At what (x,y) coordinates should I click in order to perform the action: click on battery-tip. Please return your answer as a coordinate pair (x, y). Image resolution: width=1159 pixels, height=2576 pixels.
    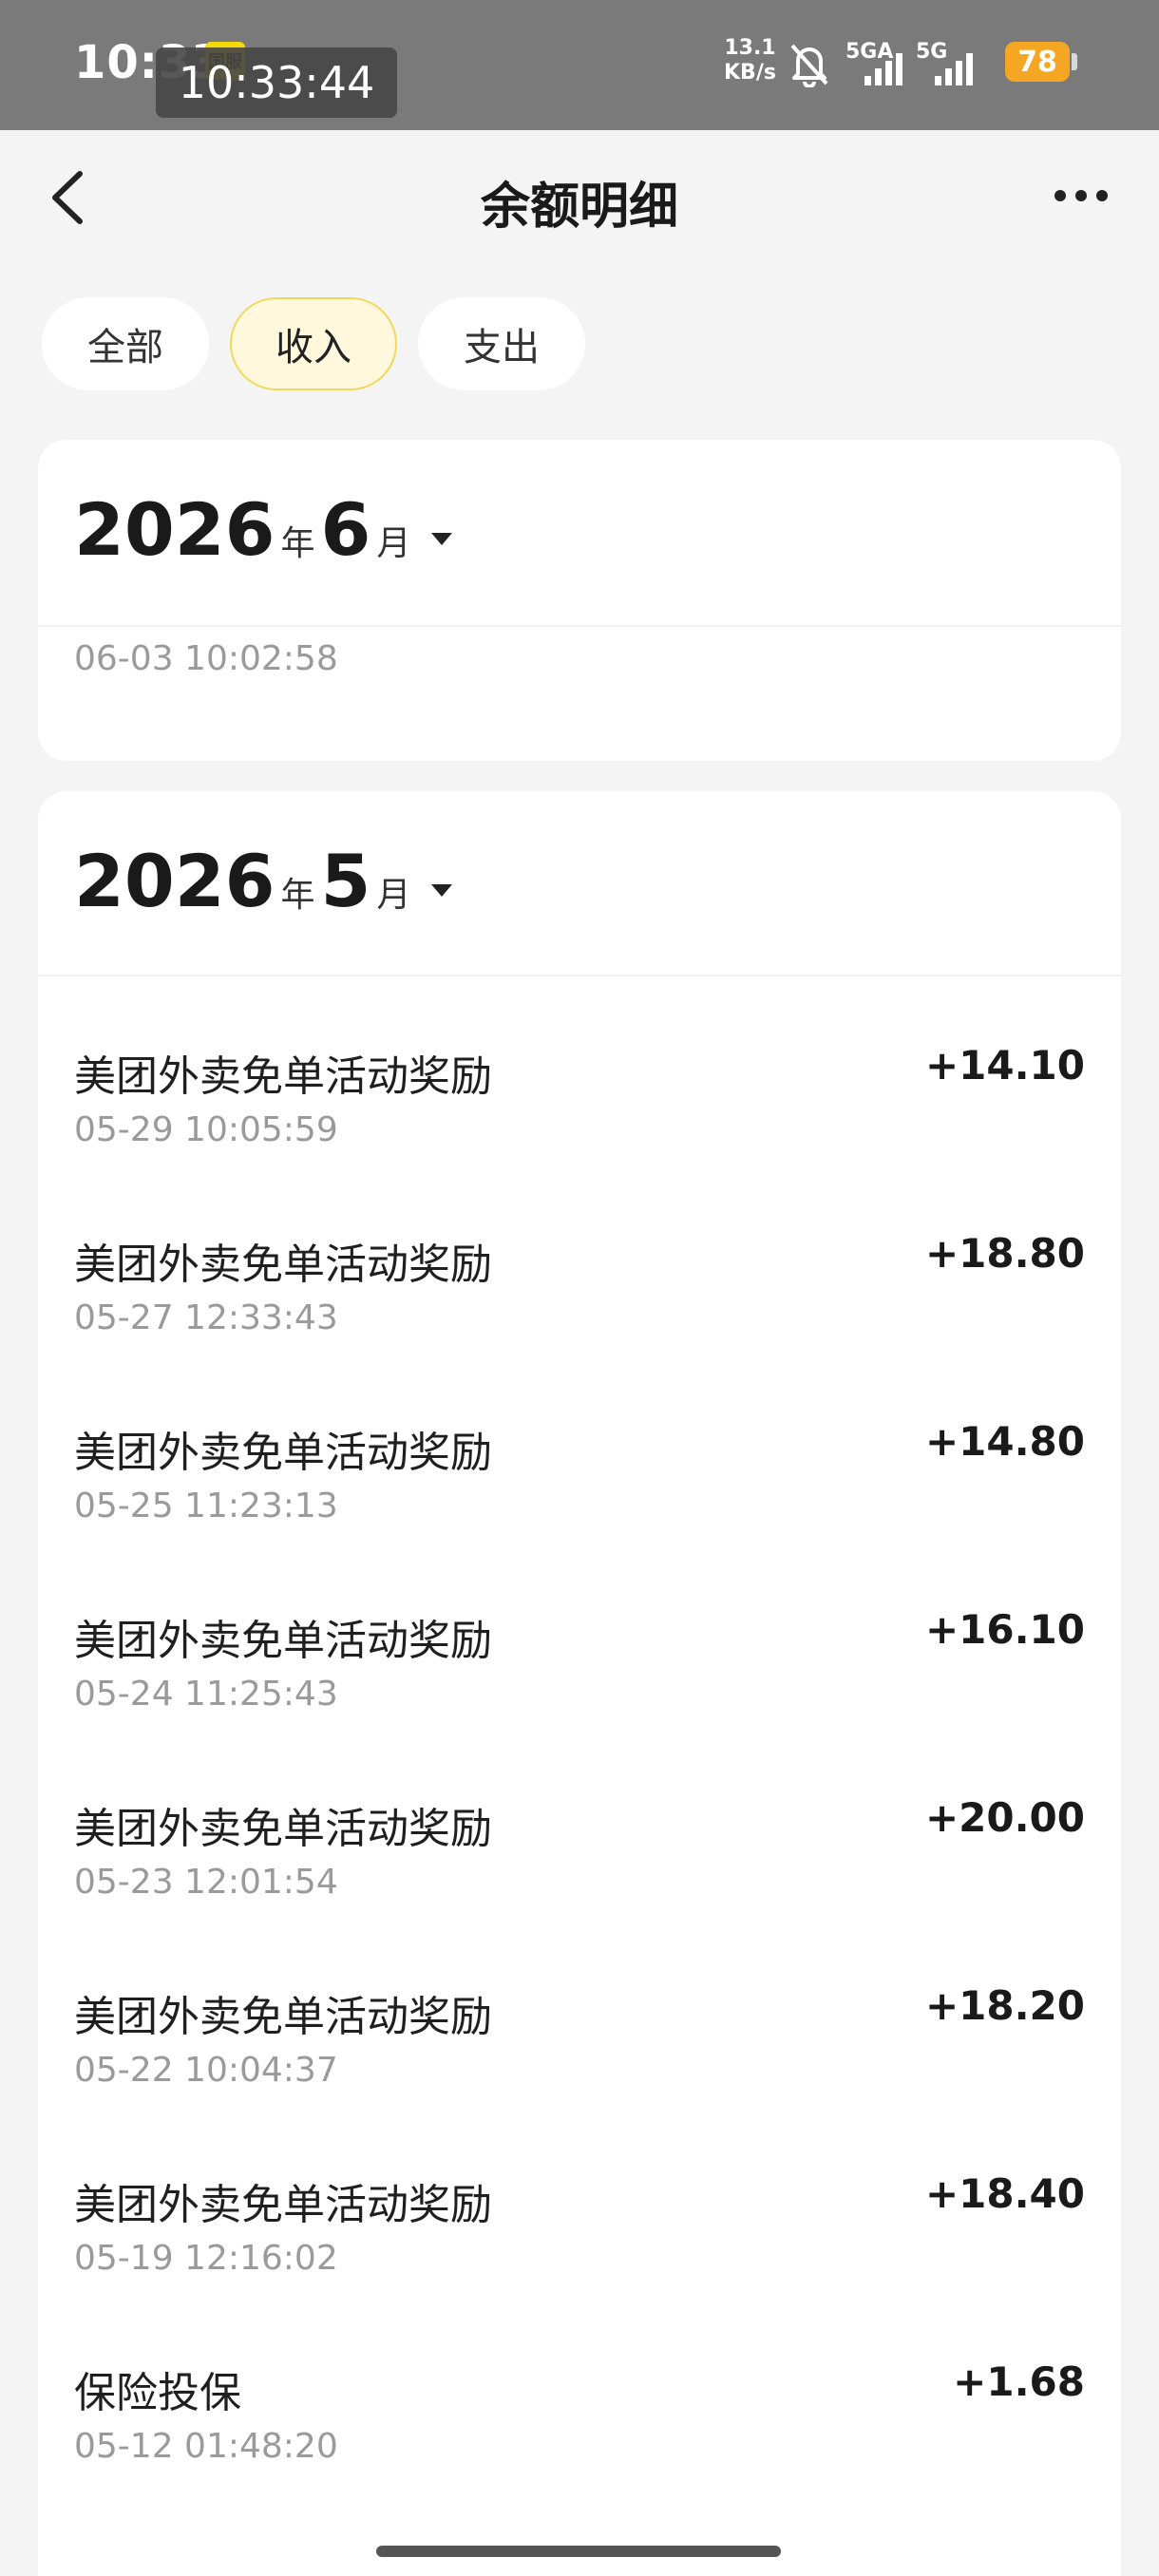
    Looking at the image, I should click on (1074, 61).